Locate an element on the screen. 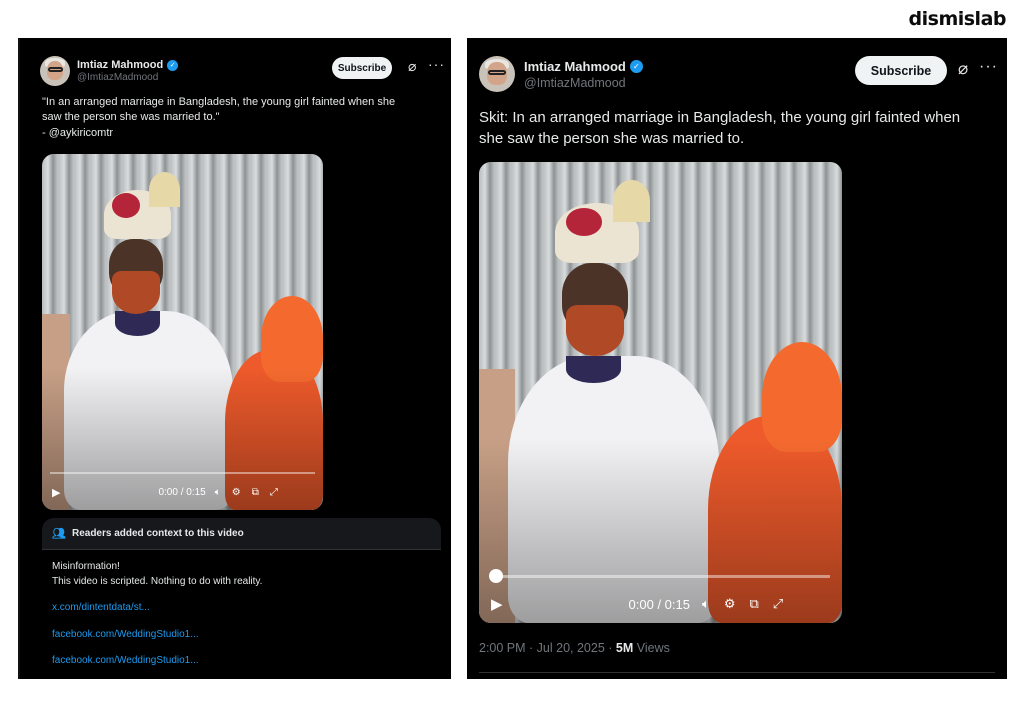 The image size is (1024, 712). note-header: Readers added context to this video is located at coordinates (157, 533).